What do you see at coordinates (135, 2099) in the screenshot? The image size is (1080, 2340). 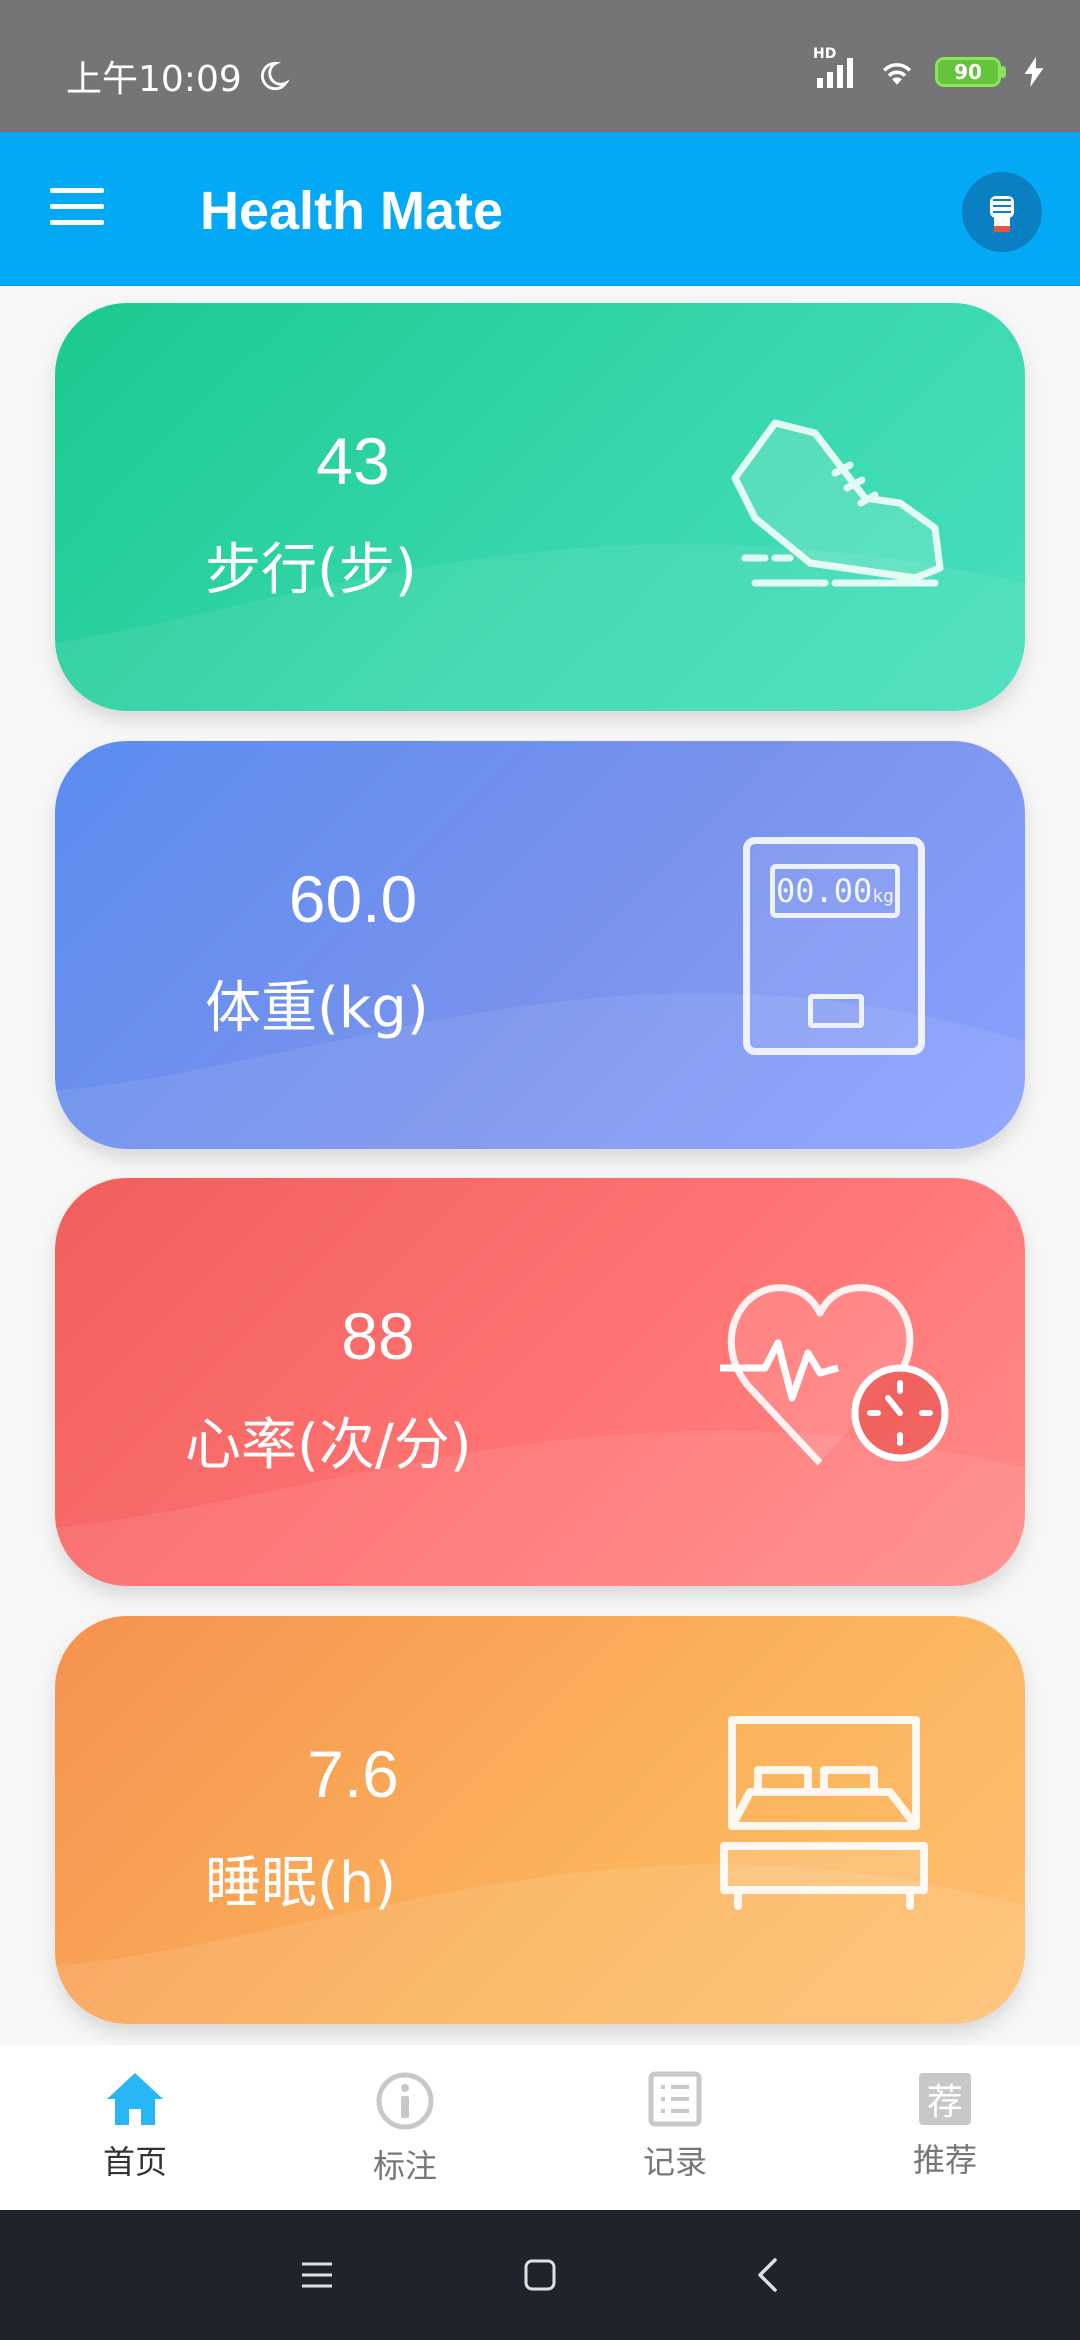 I see `home-icon` at bounding box center [135, 2099].